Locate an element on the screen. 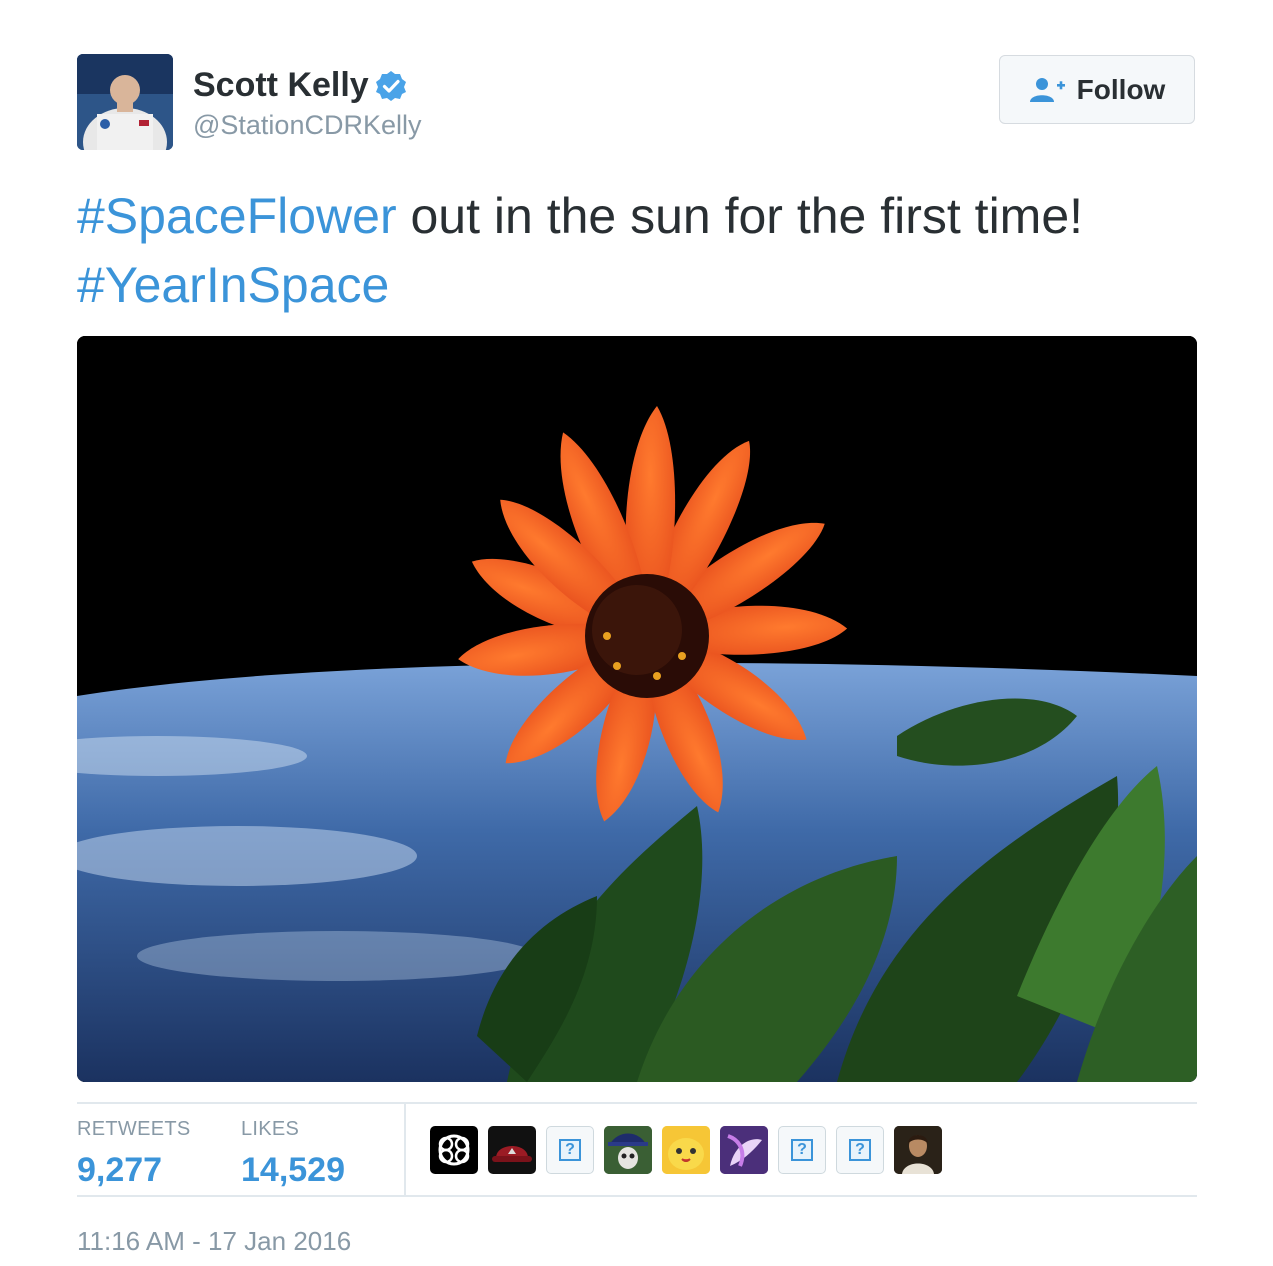 Image resolution: width=1273 pixels, height=1266 pixels. likes-label: LIKES is located at coordinates (270, 1129).